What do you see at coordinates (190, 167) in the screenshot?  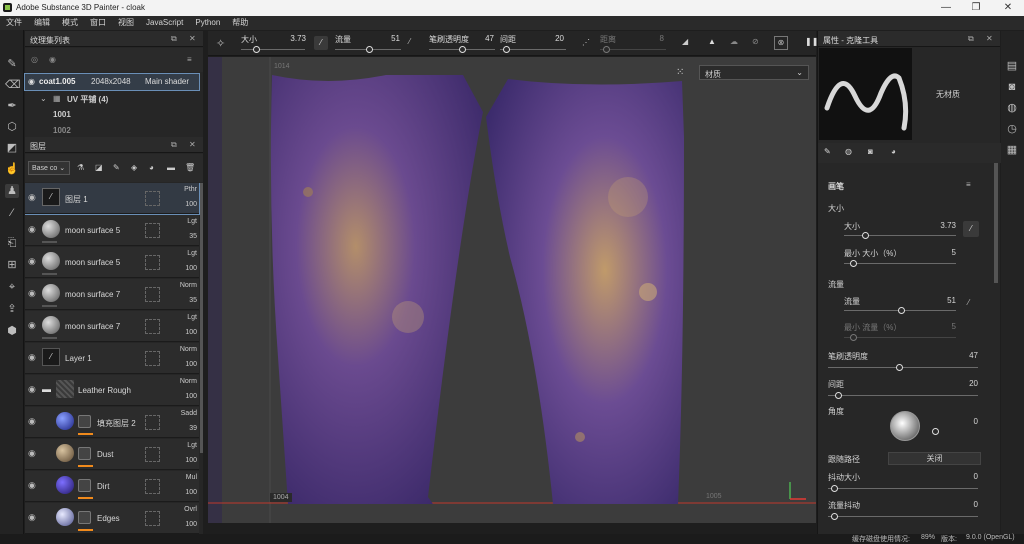 I see `delete-layer-icon: 🗑` at bounding box center [190, 167].